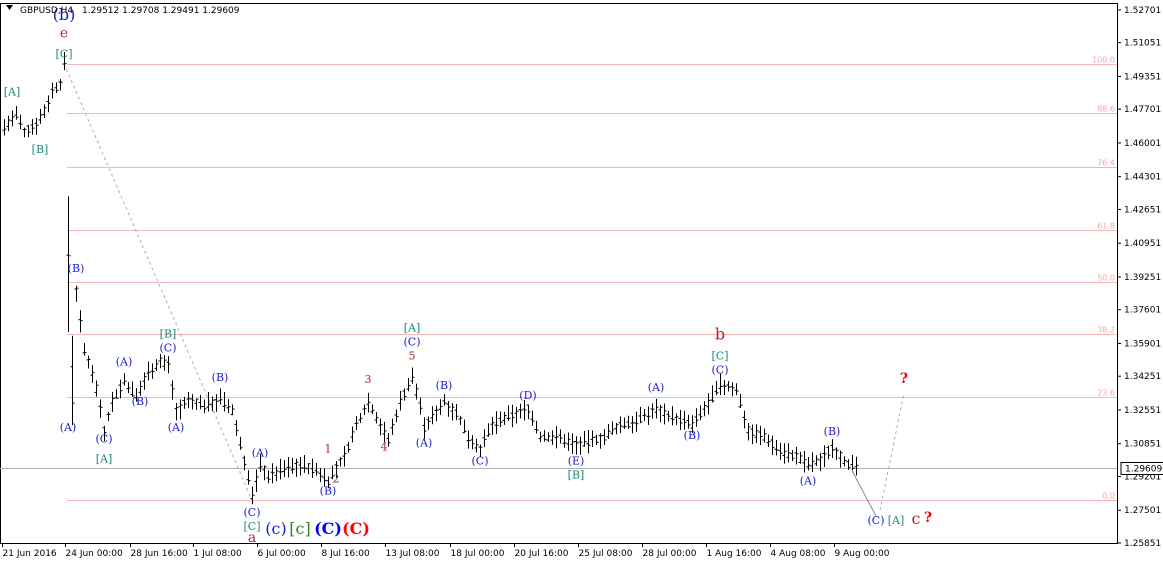  Describe the element at coordinates (94, 554) in the screenshot. I see `time-tick-label: 24 Jun 00:00` at that location.